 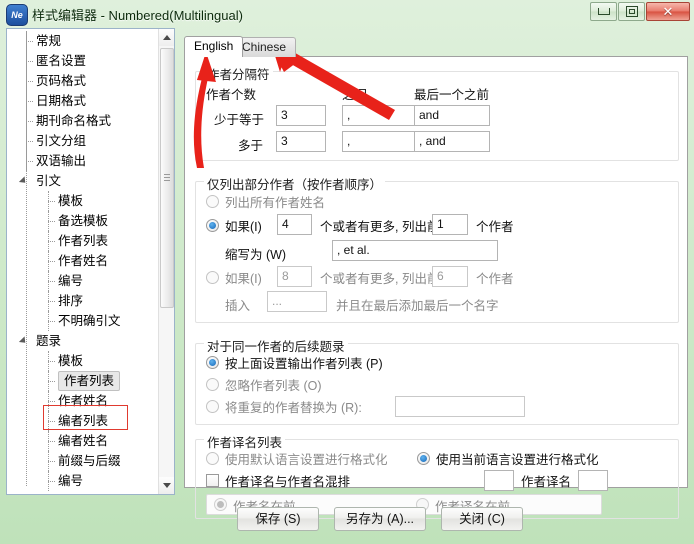 What do you see at coordinates (49, 181) in the screenshot?
I see `sidebar-item-label: 引文` at bounding box center [49, 181].